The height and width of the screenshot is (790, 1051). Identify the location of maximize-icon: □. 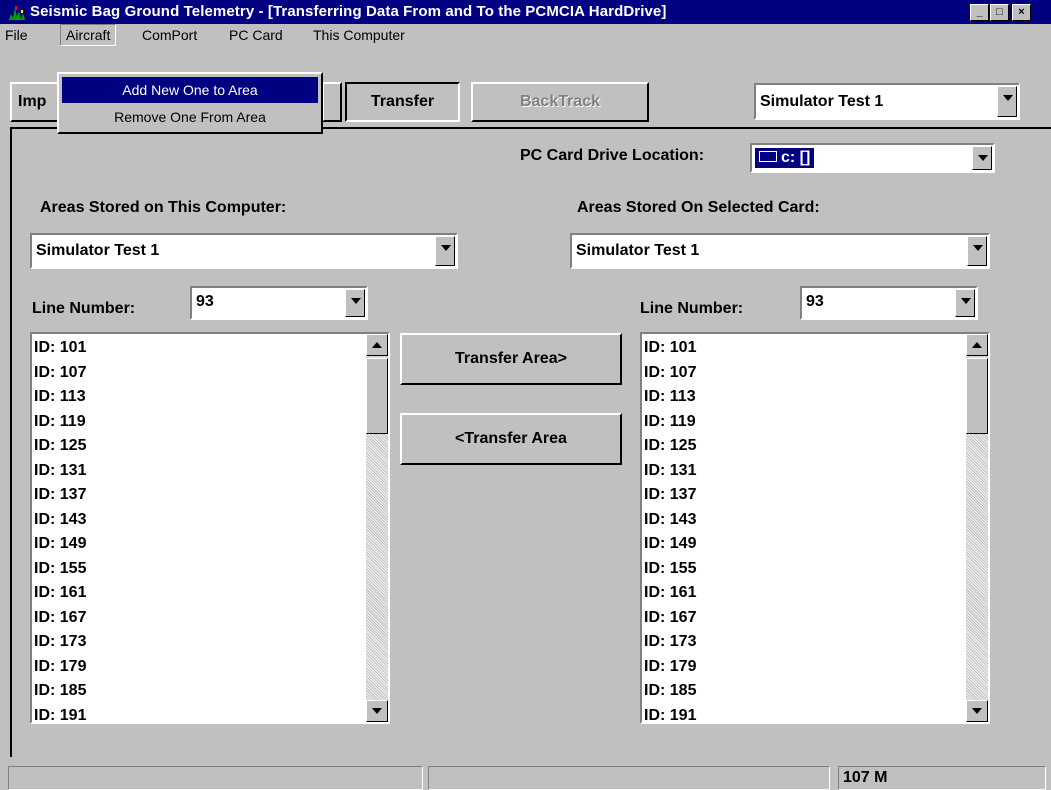
(999, 12).